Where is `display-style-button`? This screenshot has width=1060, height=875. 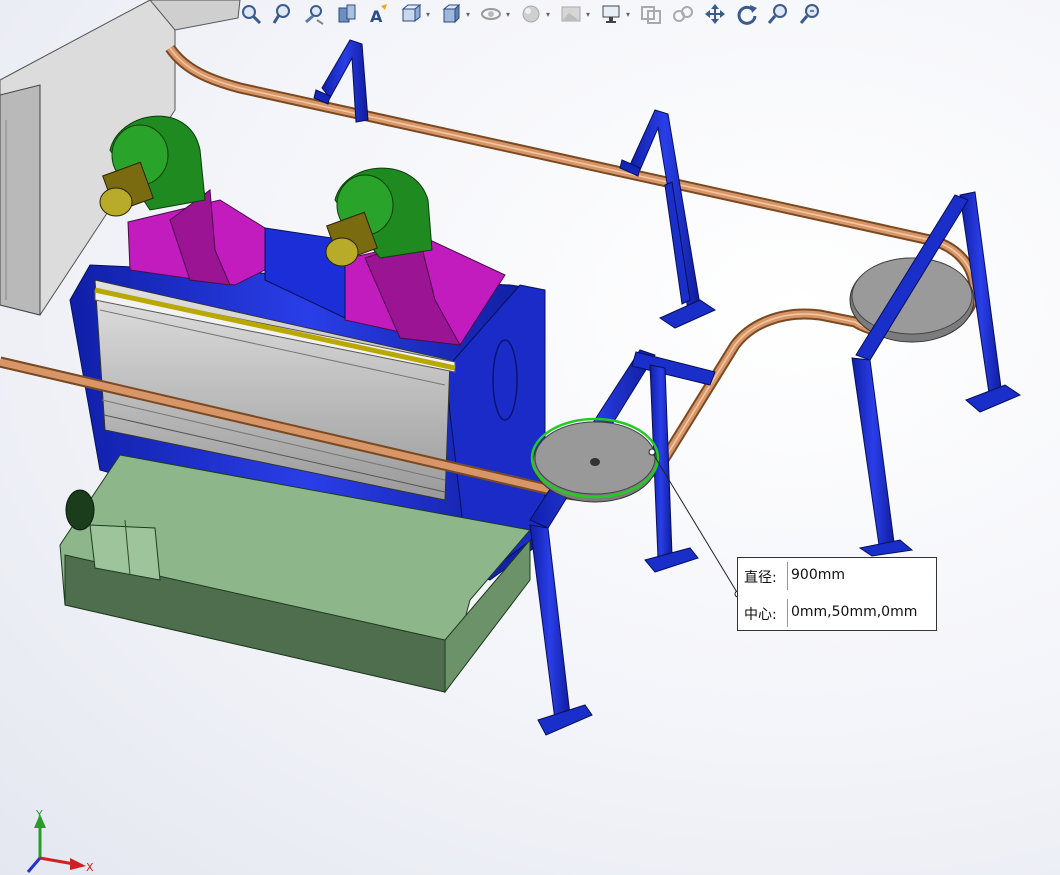
display-style-button is located at coordinates (451, 14).